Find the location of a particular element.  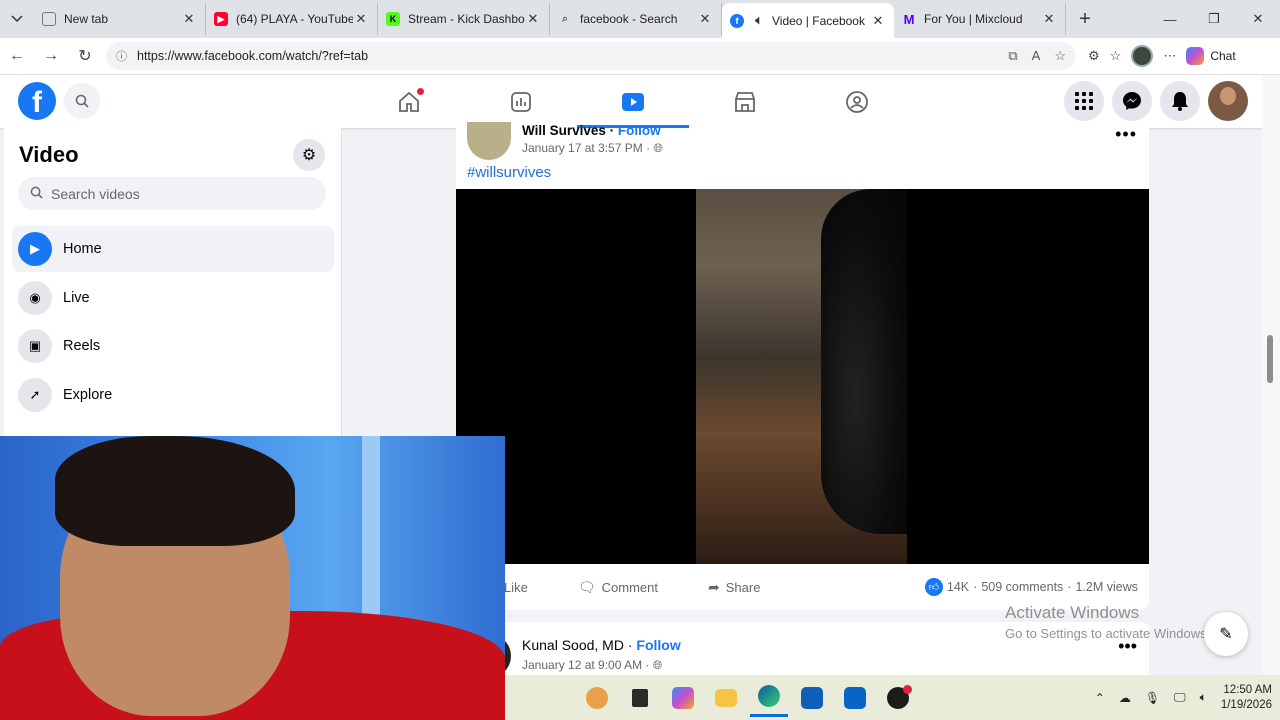

taskbar-app-outlook is located at coordinates (855, 698).